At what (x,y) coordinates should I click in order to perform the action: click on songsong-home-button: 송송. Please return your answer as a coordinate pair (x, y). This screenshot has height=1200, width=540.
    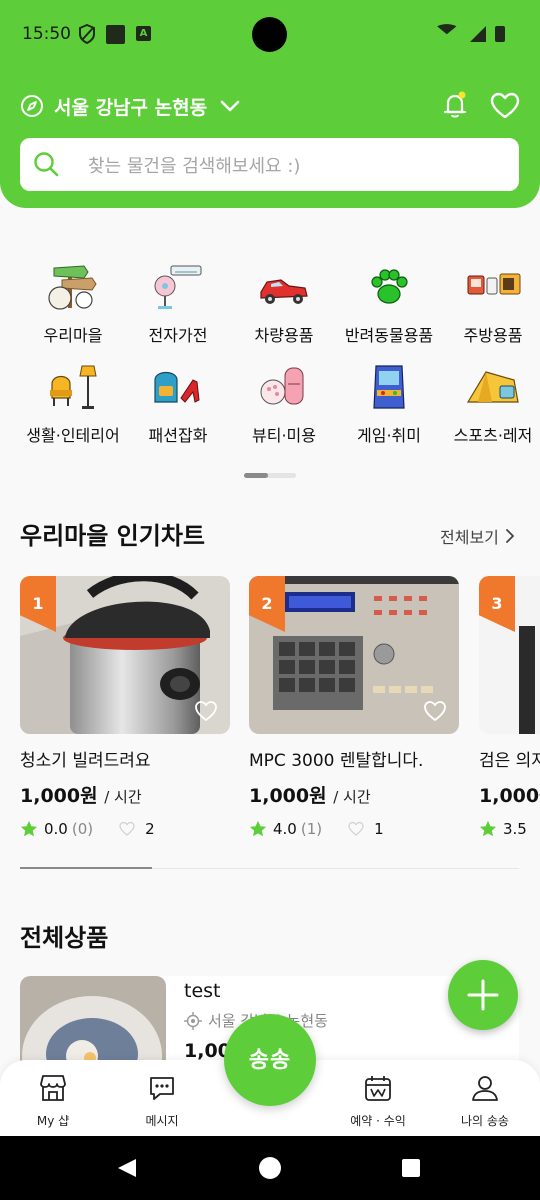
    Looking at the image, I should click on (270, 1060).